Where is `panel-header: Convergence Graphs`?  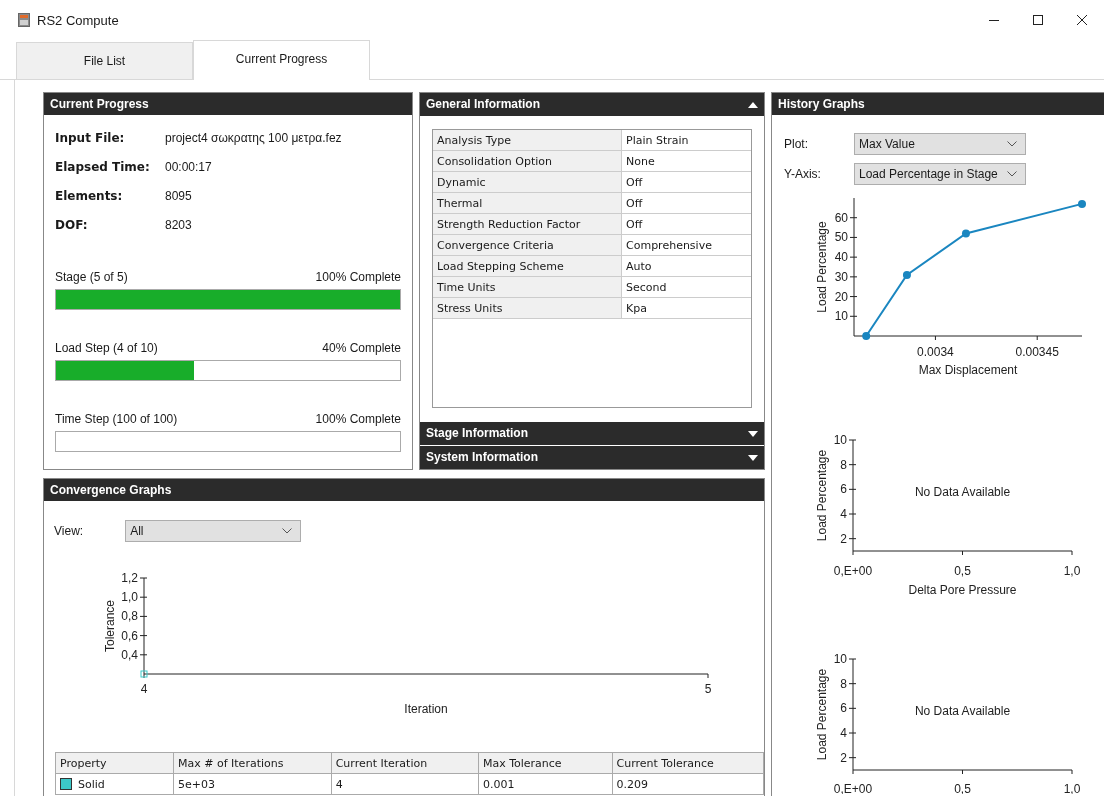 panel-header: Convergence Graphs is located at coordinates (404, 490).